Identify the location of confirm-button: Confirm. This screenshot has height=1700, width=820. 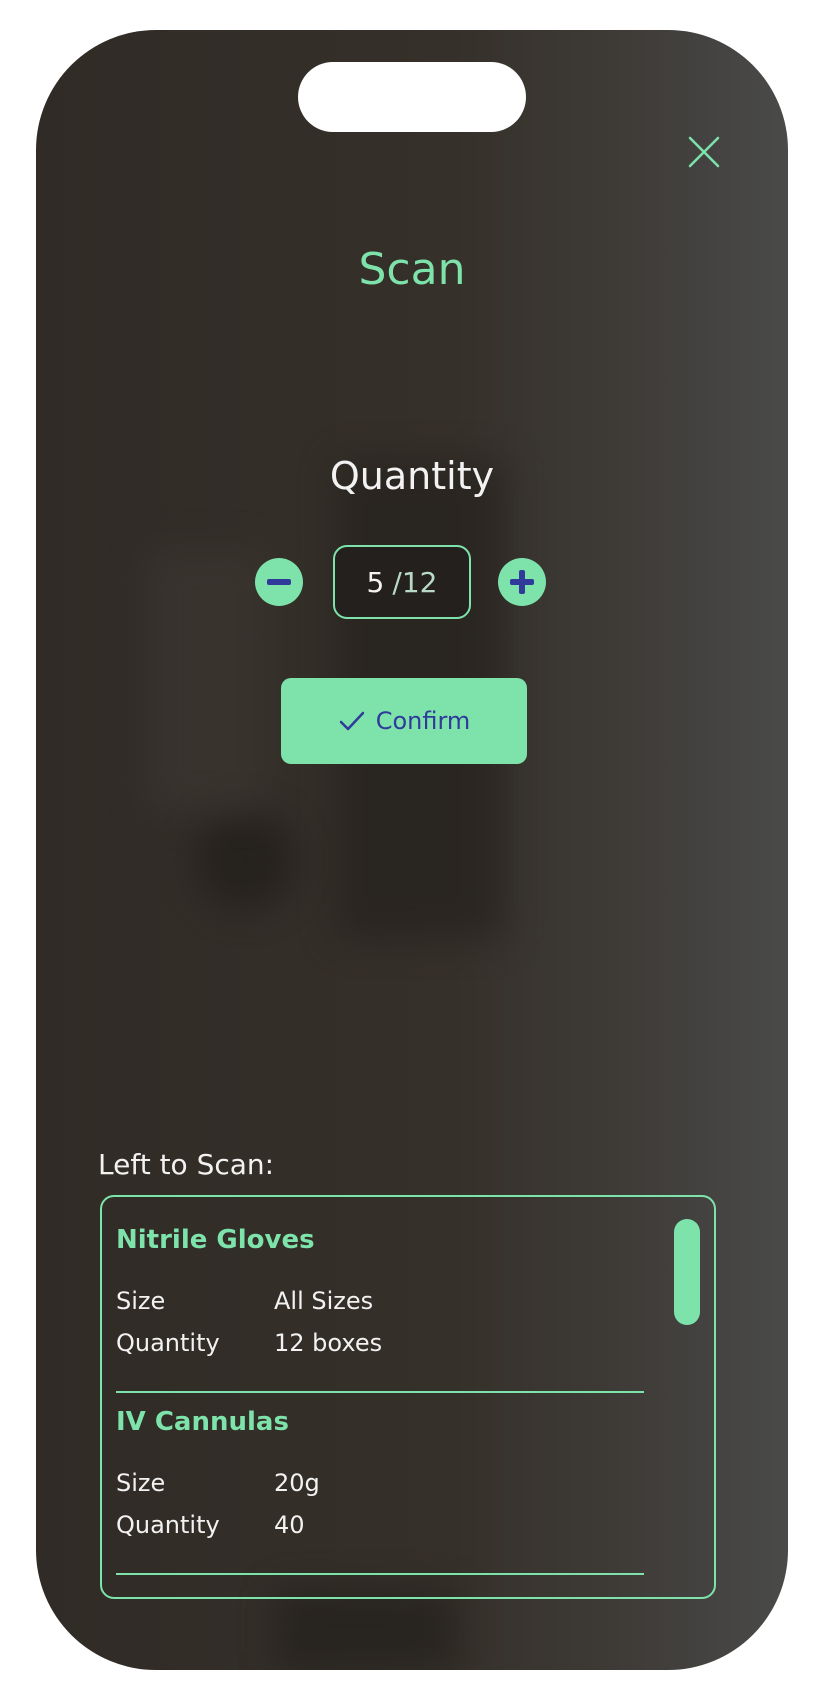
(404, 721).